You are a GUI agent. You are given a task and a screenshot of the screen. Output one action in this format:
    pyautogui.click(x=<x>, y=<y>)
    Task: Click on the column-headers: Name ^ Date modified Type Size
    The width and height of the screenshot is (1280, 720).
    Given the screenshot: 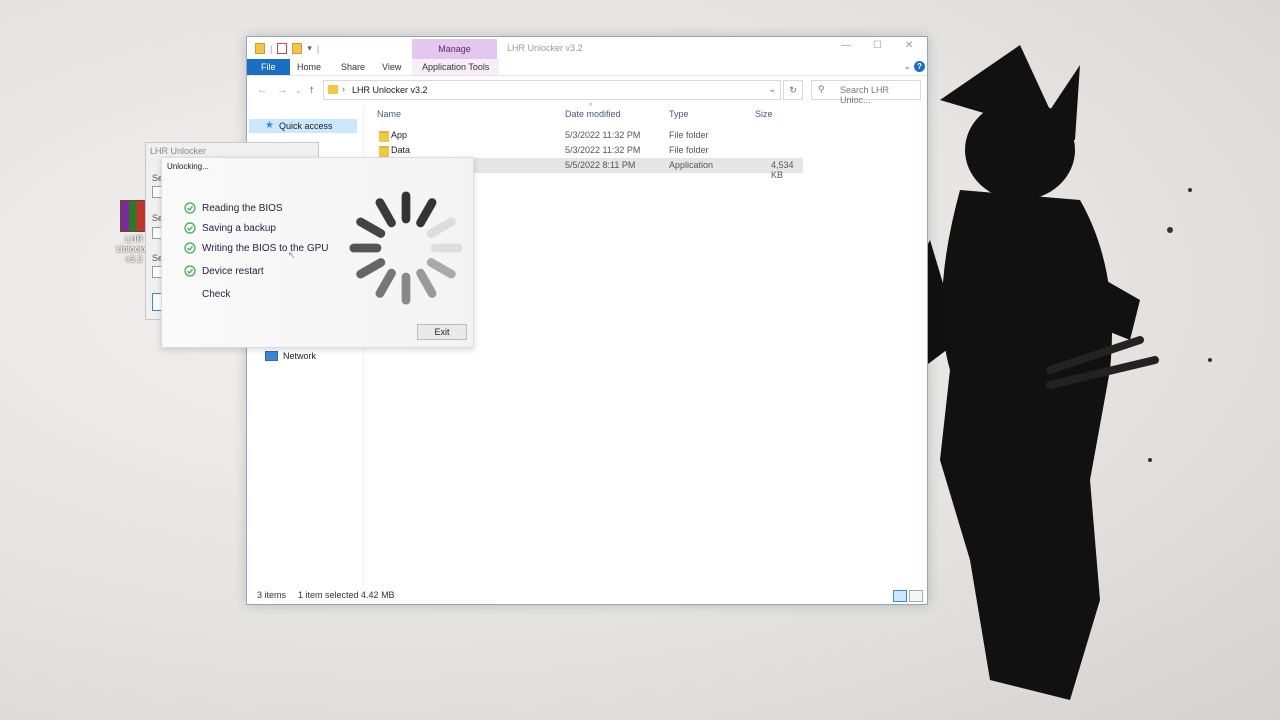 What is the action you would take?
    pyautogui.click(x=587, y=113)
    